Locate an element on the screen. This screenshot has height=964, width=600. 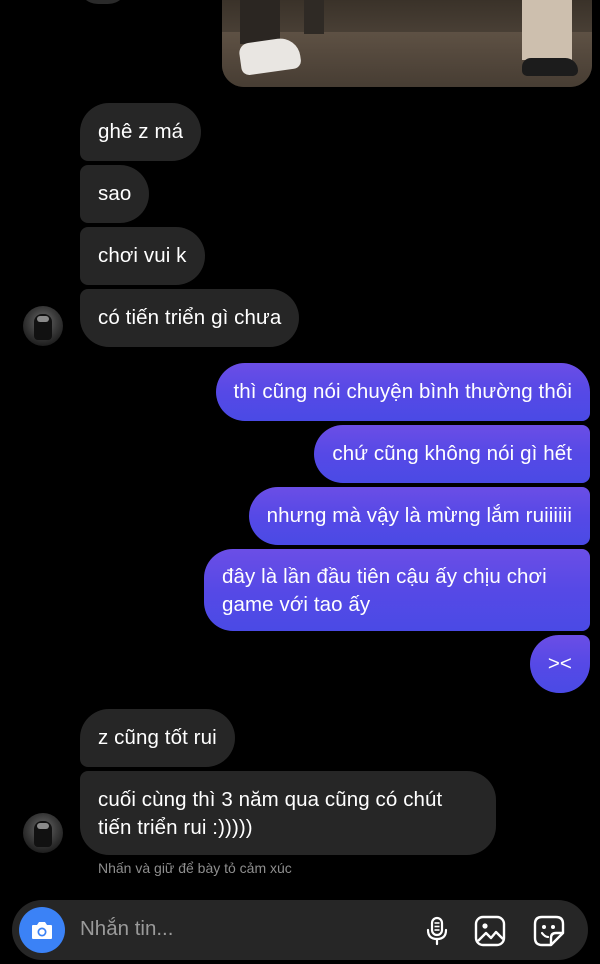
message-text: >< is located at coordinates (559, 663).